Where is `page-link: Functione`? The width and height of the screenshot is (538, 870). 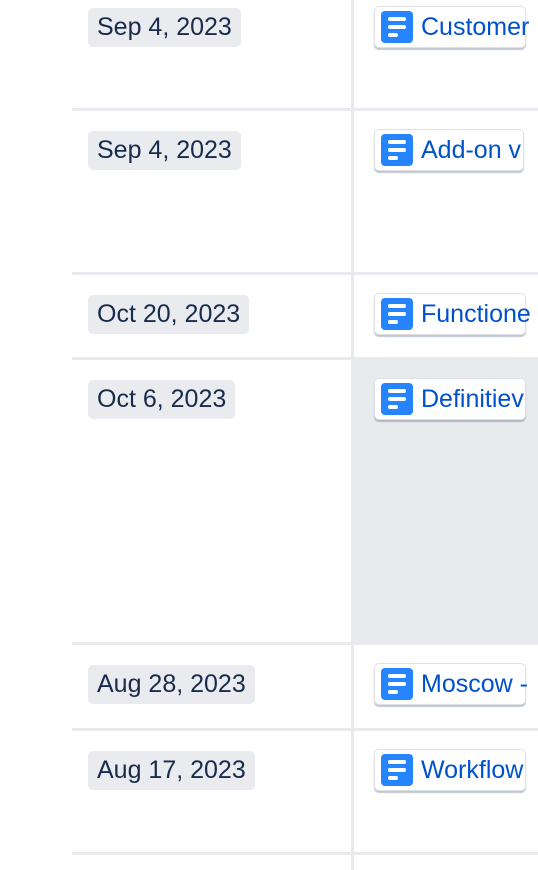 page-link: Functione is located at coordinates (452, 314).